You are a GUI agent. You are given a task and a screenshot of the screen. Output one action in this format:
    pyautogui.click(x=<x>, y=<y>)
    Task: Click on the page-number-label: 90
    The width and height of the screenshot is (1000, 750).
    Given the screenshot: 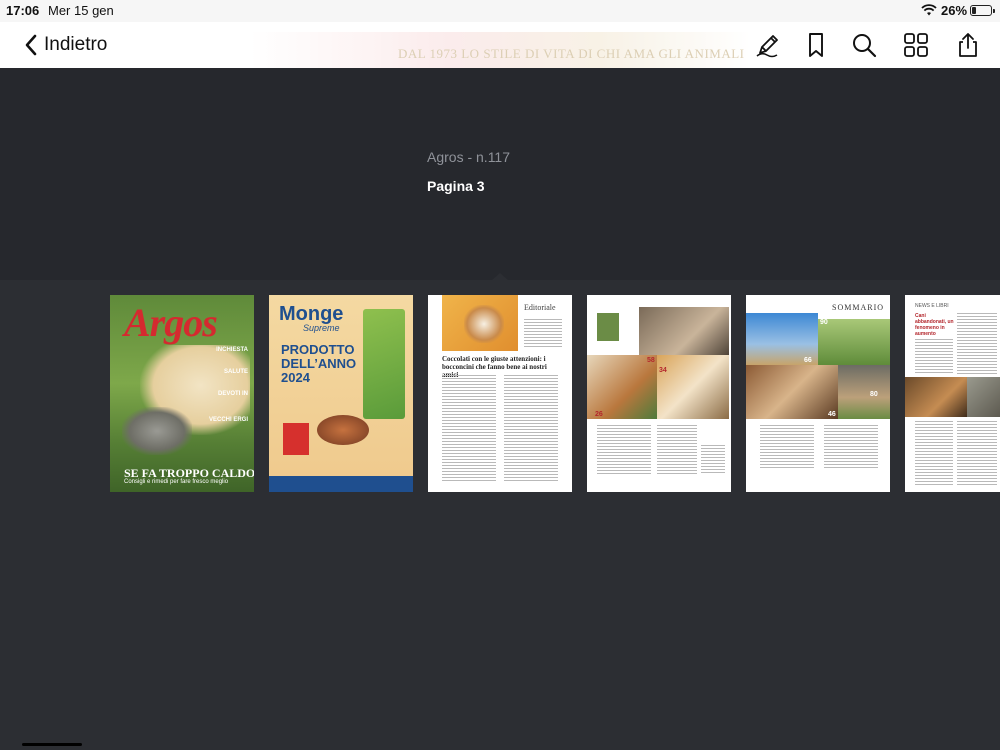 What is the action you would take?
    pyautogui.click(x=824, y=322)
    